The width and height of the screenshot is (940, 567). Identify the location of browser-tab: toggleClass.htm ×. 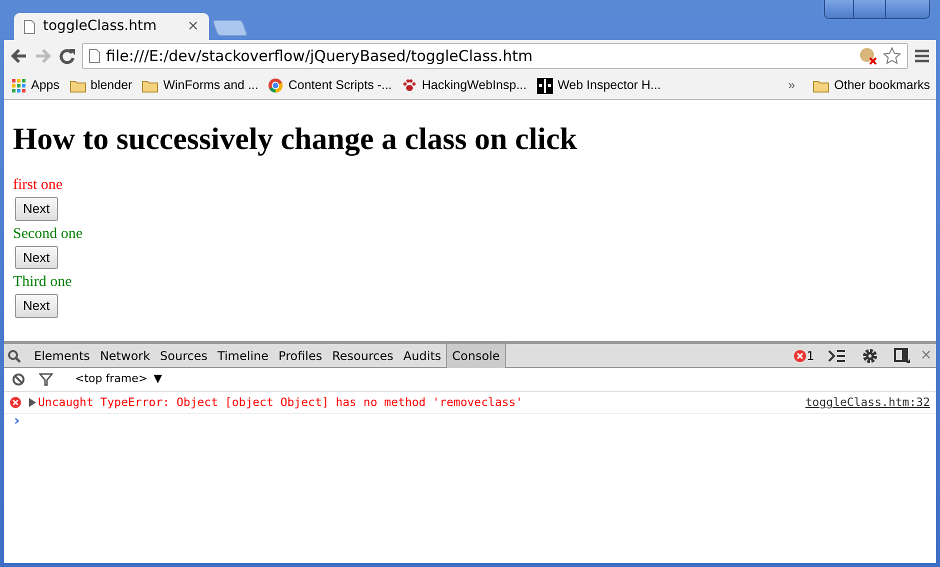
(111, 26).